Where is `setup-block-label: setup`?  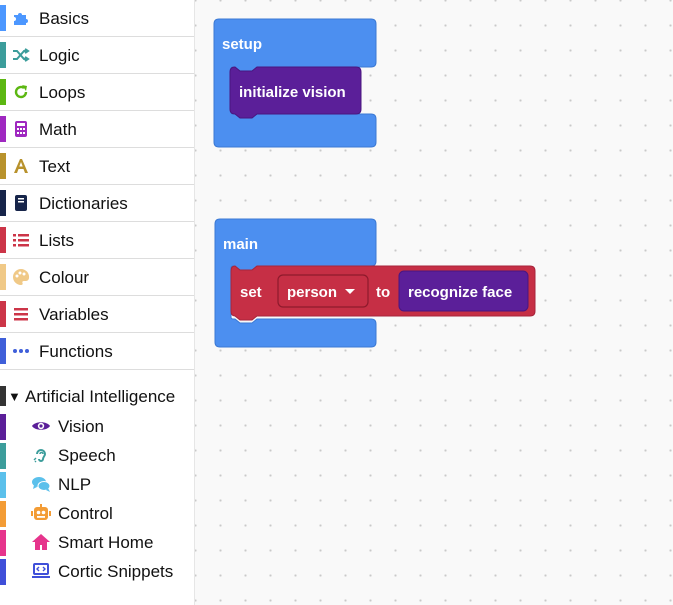 setup-block-label: setup is located at coordinates (242, 44).